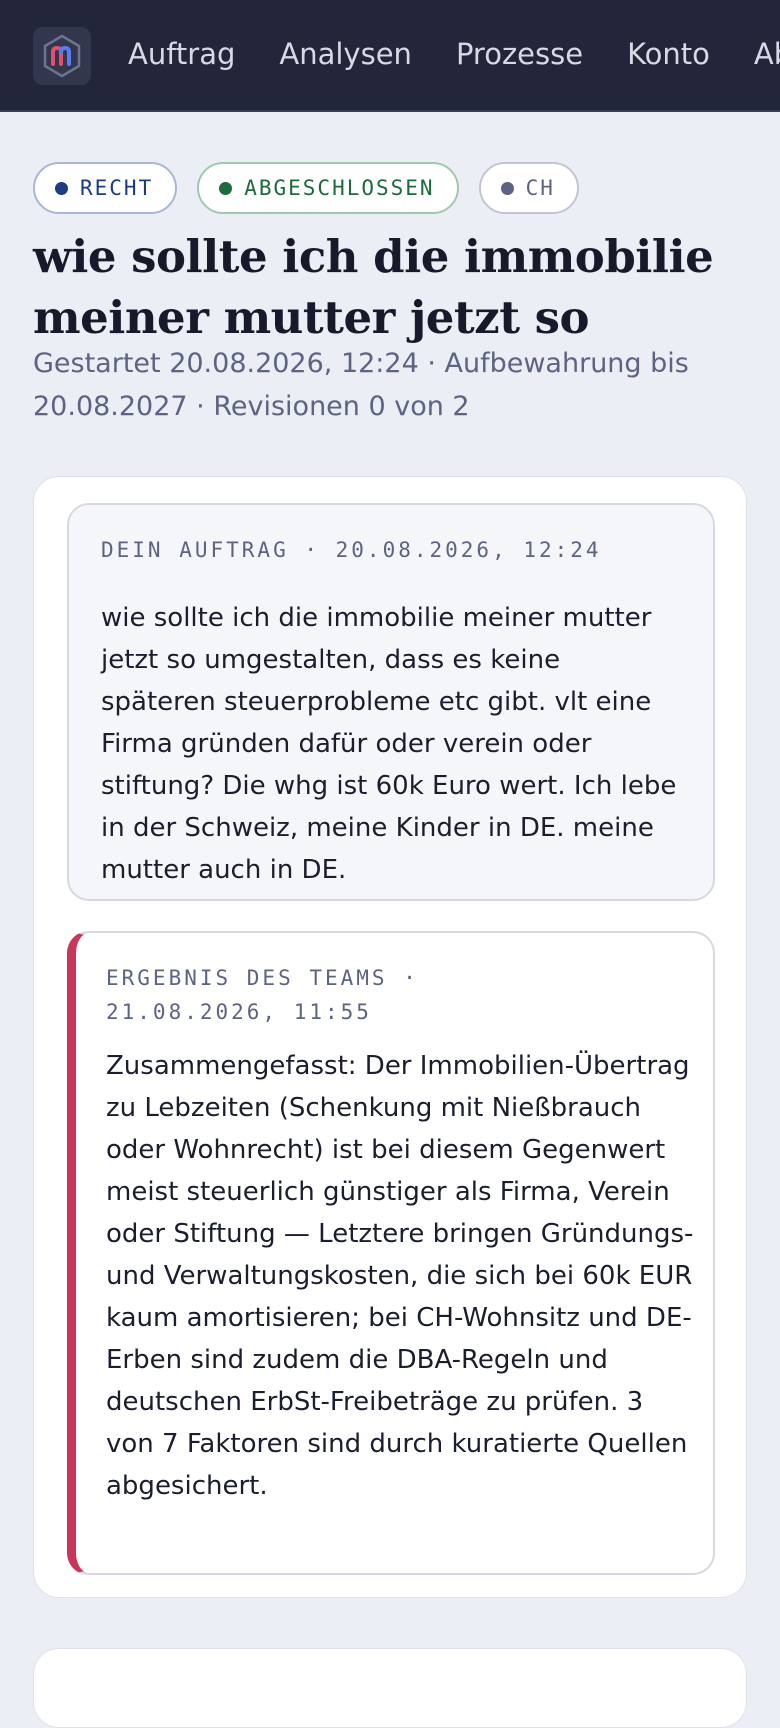  I want to click on tag-area-label: RECHT, so click(117, 188).